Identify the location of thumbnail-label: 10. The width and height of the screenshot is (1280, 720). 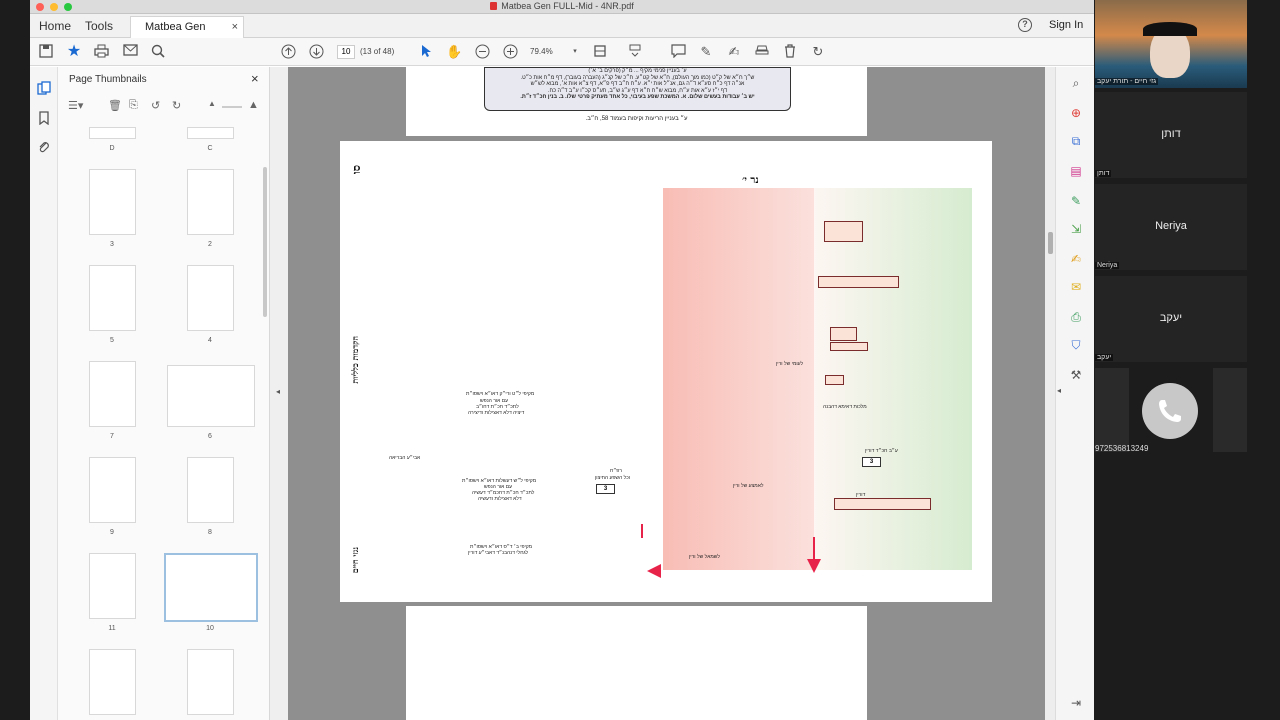
(210, 628).